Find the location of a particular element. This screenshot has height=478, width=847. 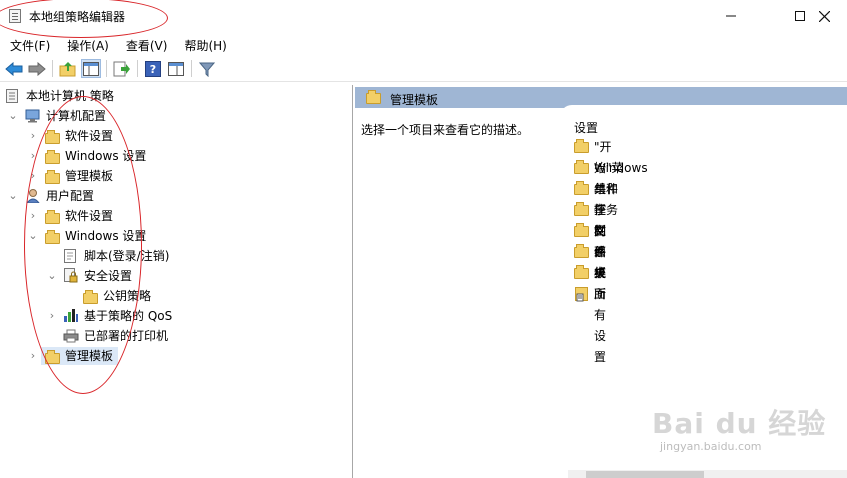

filter-button is located at coordinates (207, 68).